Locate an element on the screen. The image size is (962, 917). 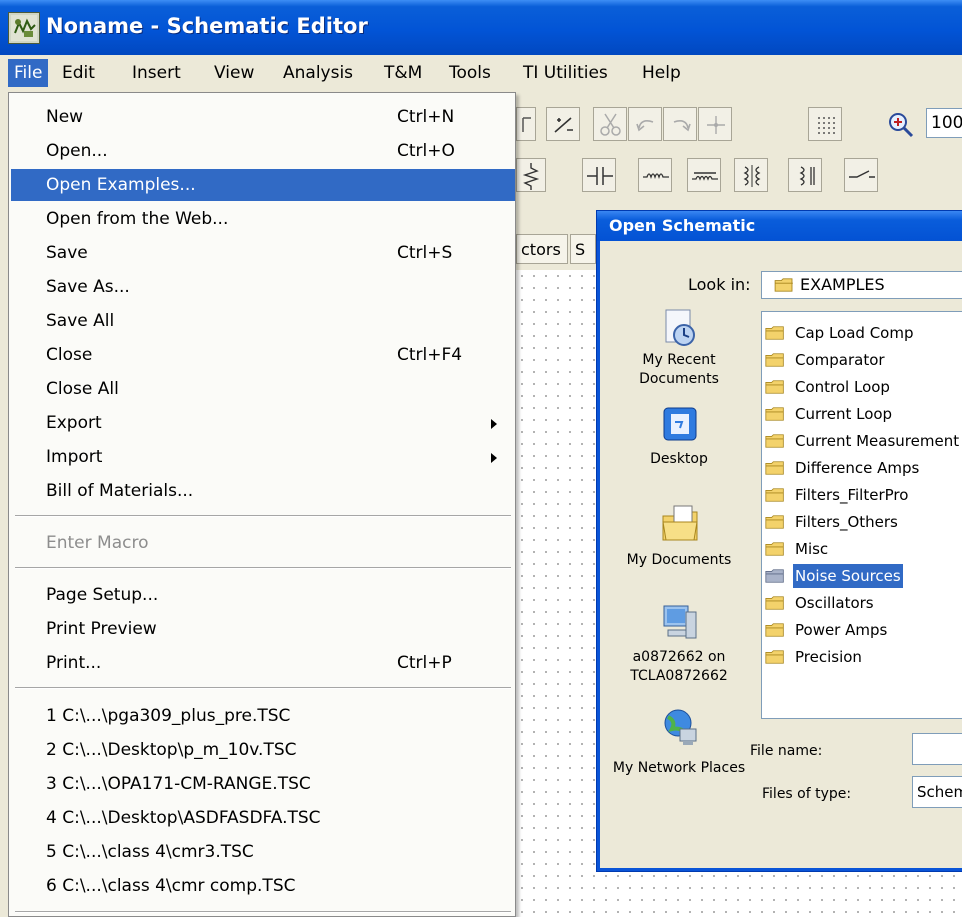
redo-icon is located at coordinates (680, 124).